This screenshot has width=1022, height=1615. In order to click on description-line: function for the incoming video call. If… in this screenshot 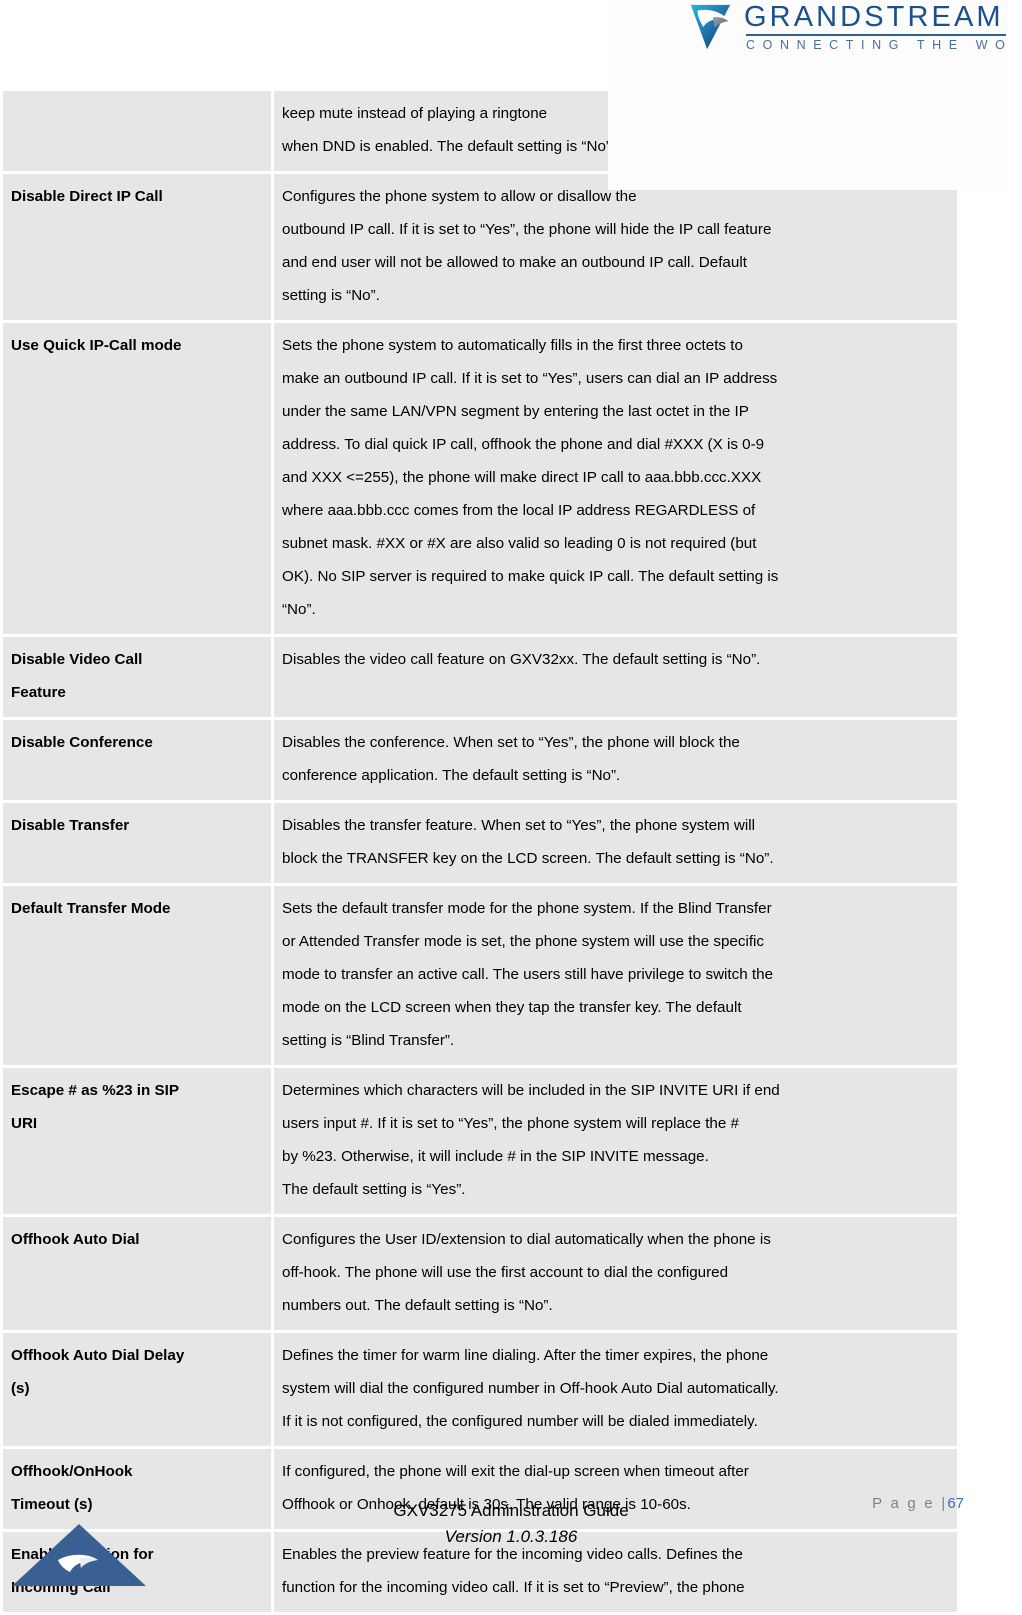, I will do `click(513, 1587)`.